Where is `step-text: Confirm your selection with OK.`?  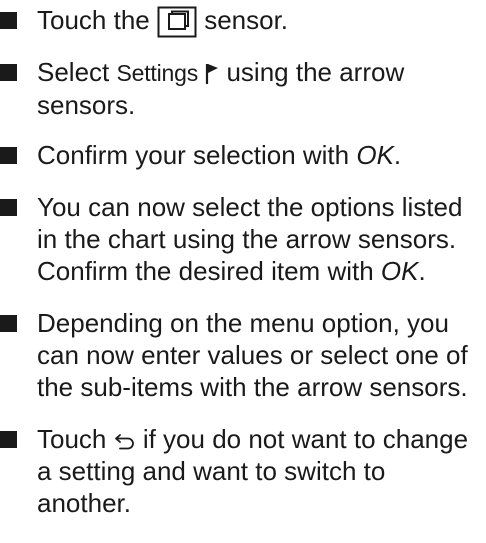 step-text: Confirm your selection with OK. is located at coordinates (259, 155).